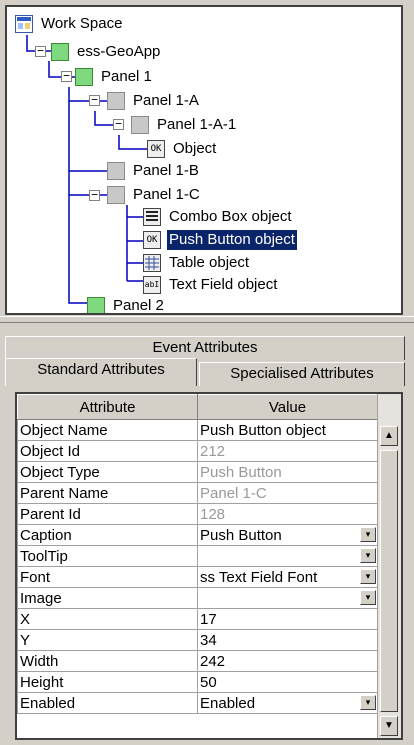 The width and height of the screenshot is (414, 745). What do you see at coordinates (69, 24) in the screenshot?
I see `tree-node-work-space: Work Space` at bounding box center [69, 24].